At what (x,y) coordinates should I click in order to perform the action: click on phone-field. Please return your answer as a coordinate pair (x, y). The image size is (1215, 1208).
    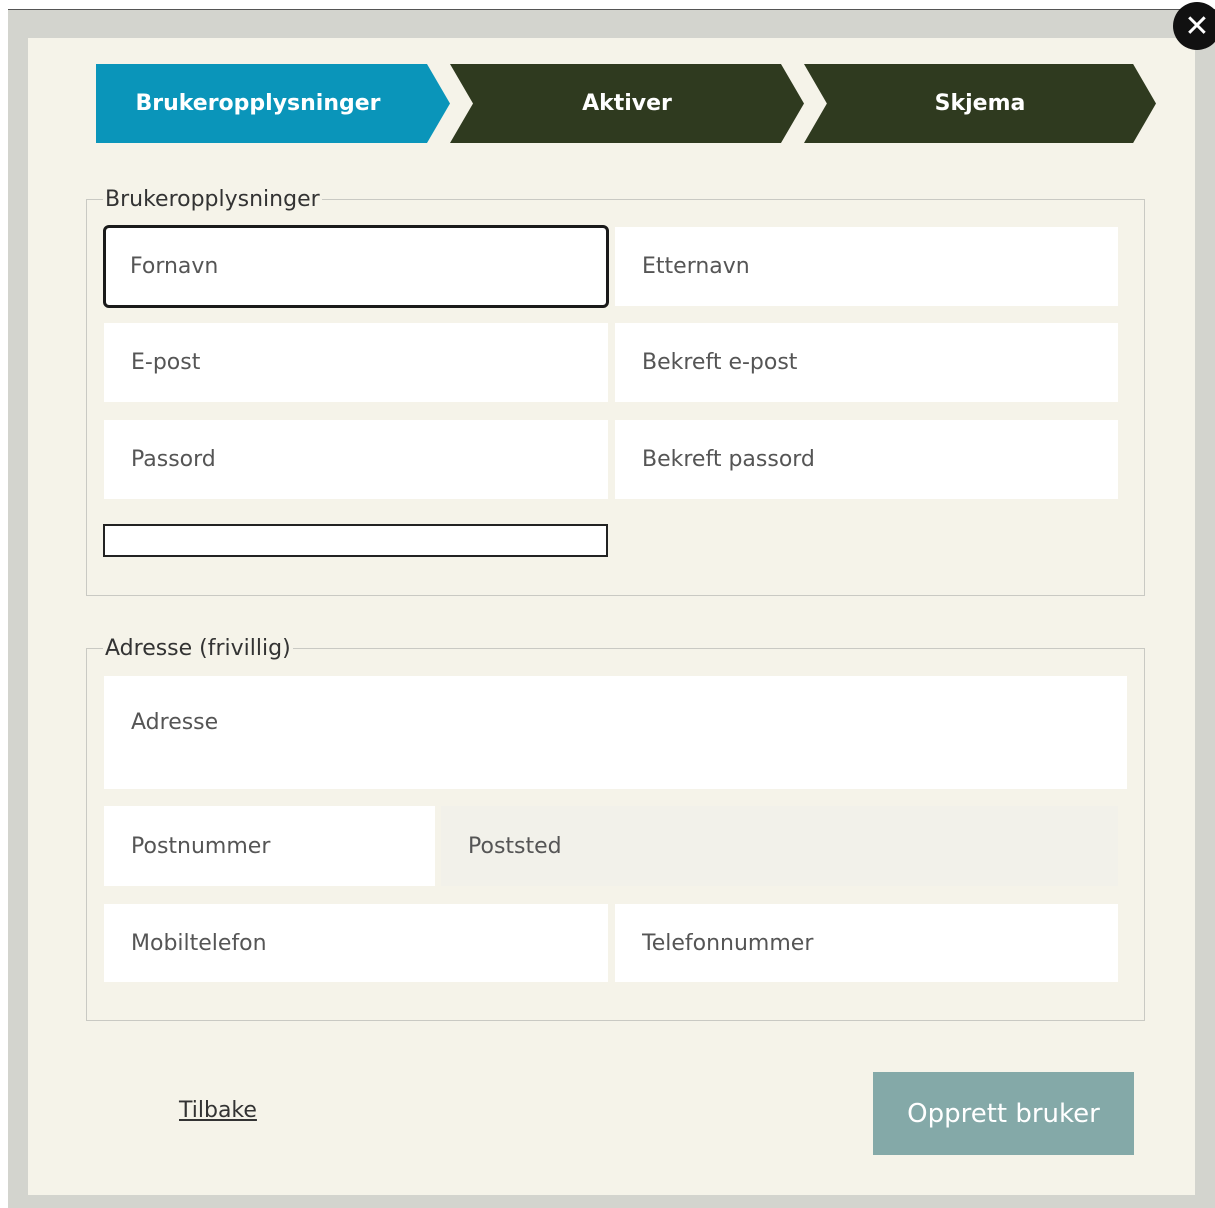
    Looking at the image, I should click on (866, 943).